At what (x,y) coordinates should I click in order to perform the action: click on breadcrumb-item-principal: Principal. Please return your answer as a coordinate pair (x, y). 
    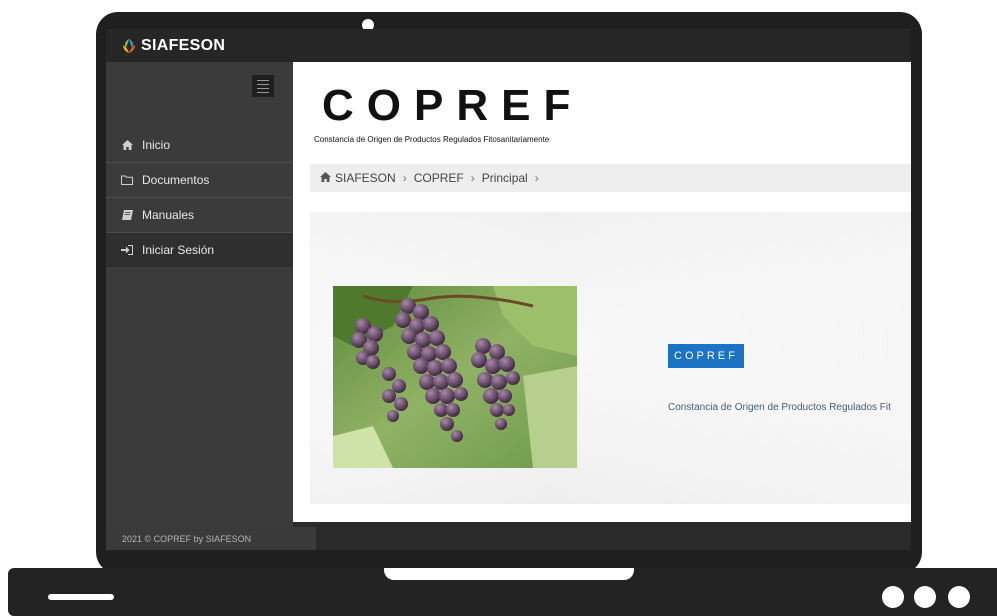
    Looking at the image, I should click on (505, 178).